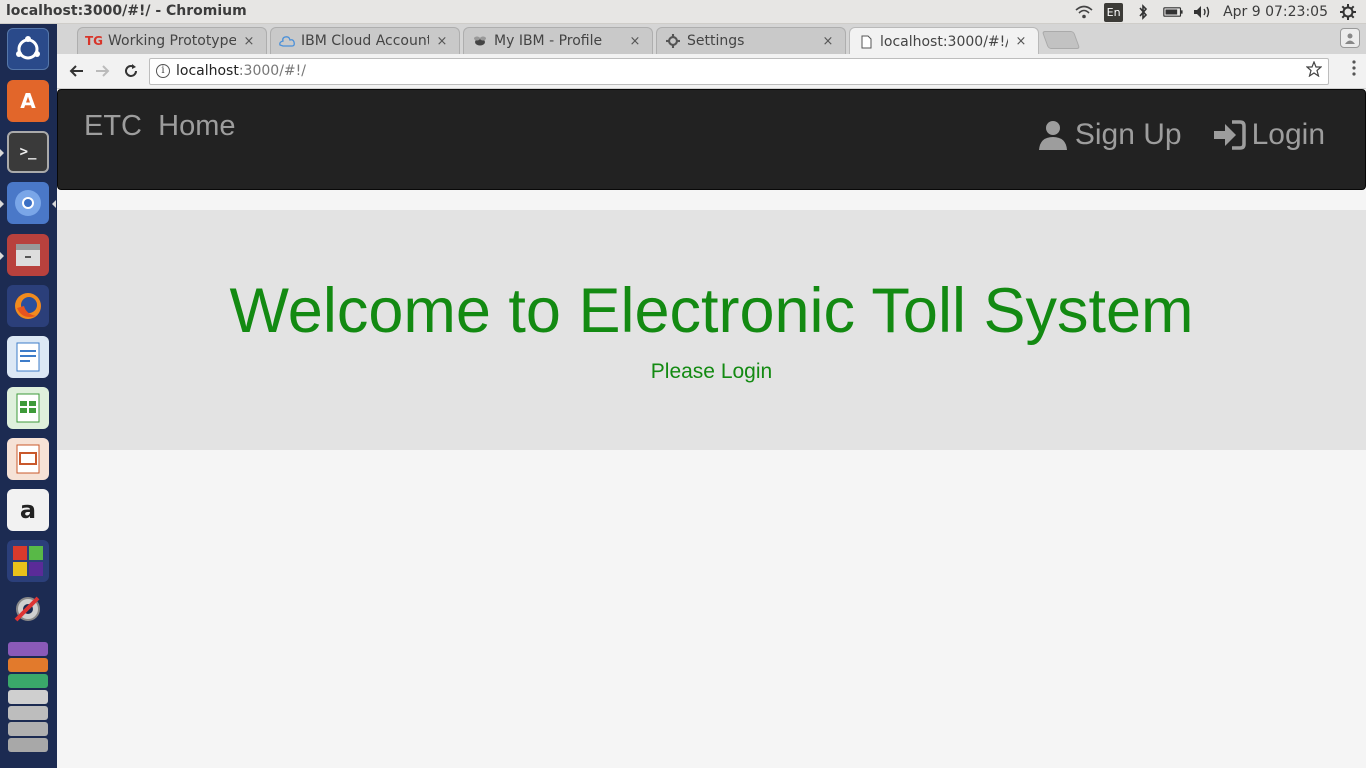 The width and height of the screenshot is (1366, 768). I want to click on software-center-icon: A, so click(28, 101).